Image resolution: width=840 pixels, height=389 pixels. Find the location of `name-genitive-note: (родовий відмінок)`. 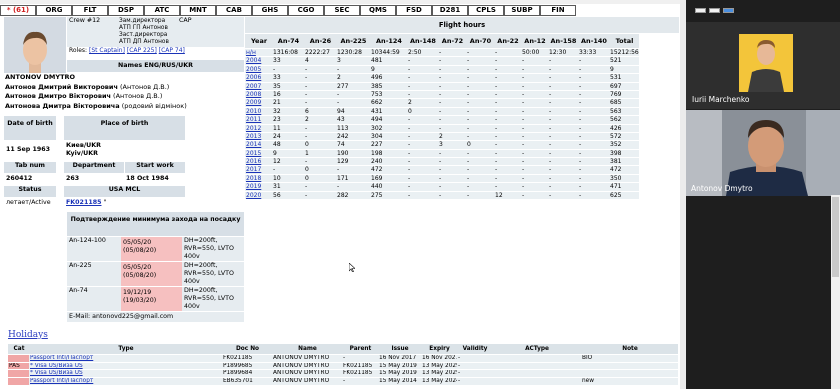

name-genitive-note: (родовий відмінок) is located at coordinates (154, 105).